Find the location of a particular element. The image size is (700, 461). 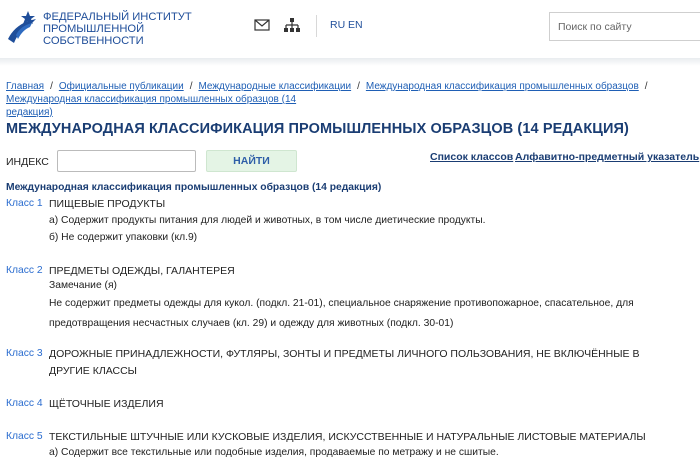

org-name-line-3: СОБСТВЕННОСТИ is located at coordinates (93, 41).